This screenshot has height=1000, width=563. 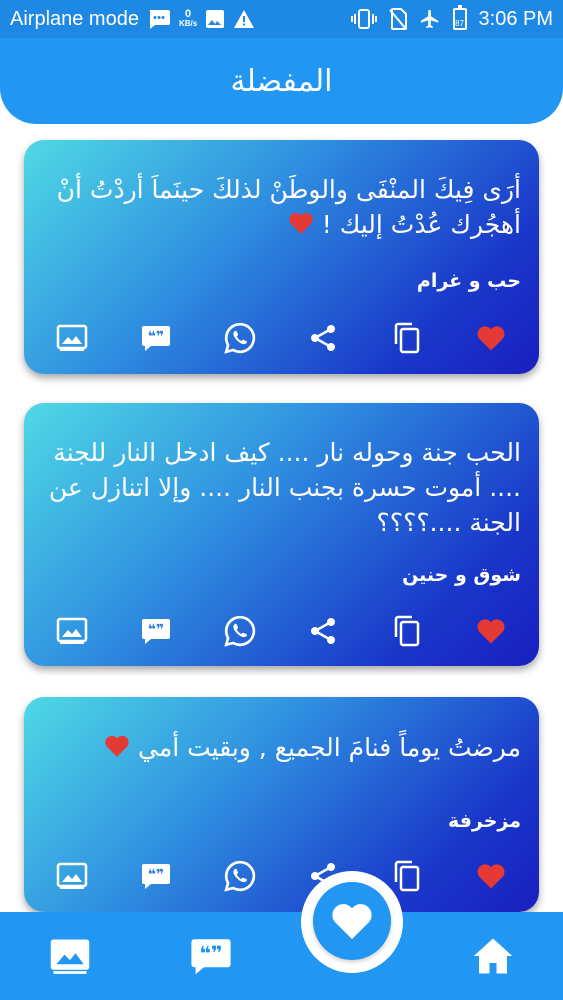 What do you see at coordinates (244, 19) in the screenshot?
I see `warning-icon` at bounding box center [244, 19].